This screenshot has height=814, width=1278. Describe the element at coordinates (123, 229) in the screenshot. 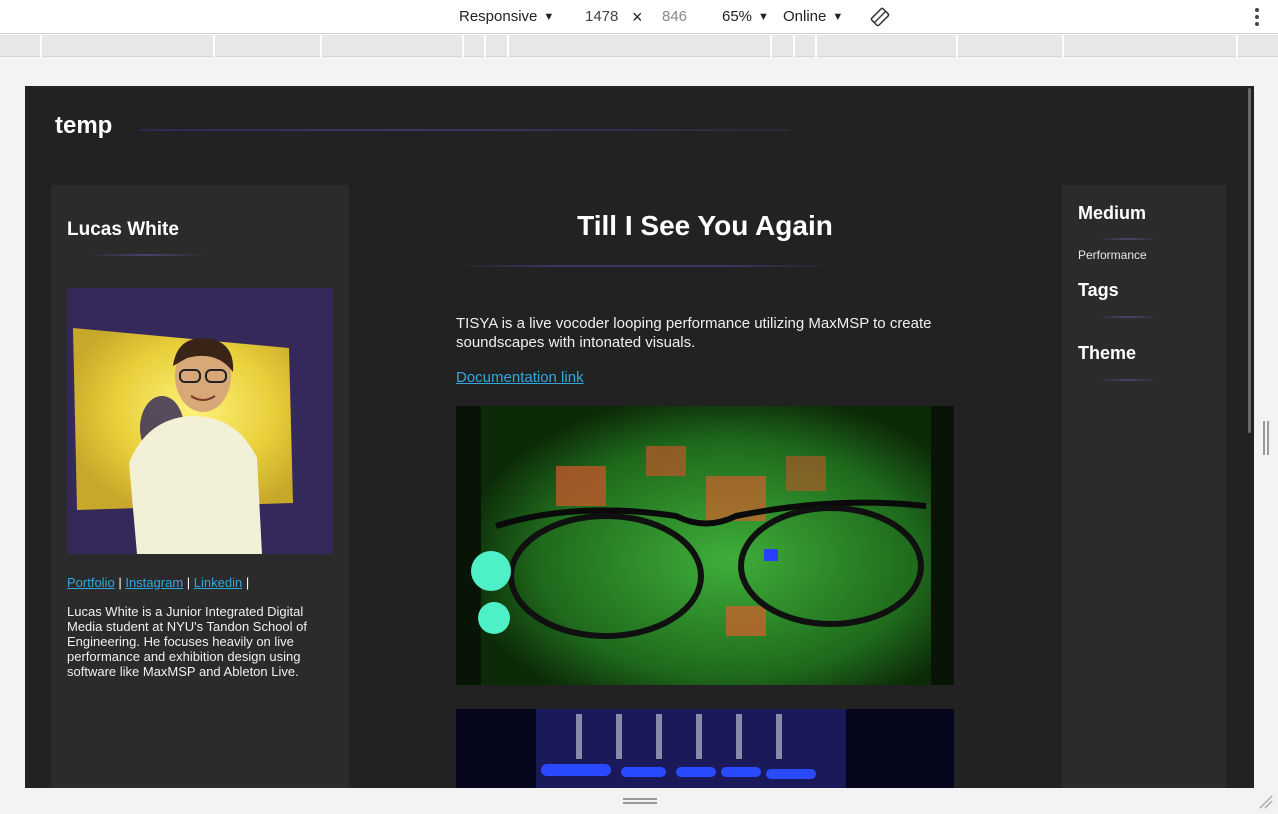

I see `author-name: Lucas White` at that location.